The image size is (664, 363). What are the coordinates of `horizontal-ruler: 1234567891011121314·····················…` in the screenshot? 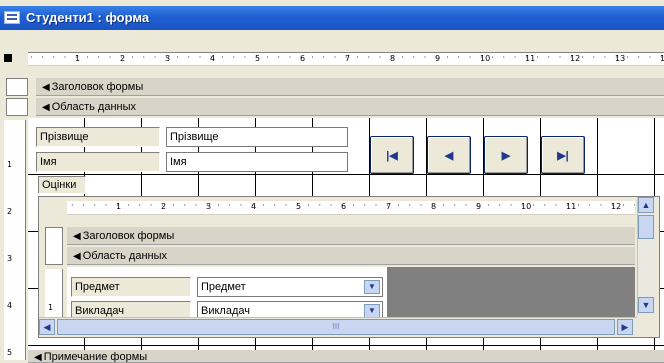 It's located at (346, 59).